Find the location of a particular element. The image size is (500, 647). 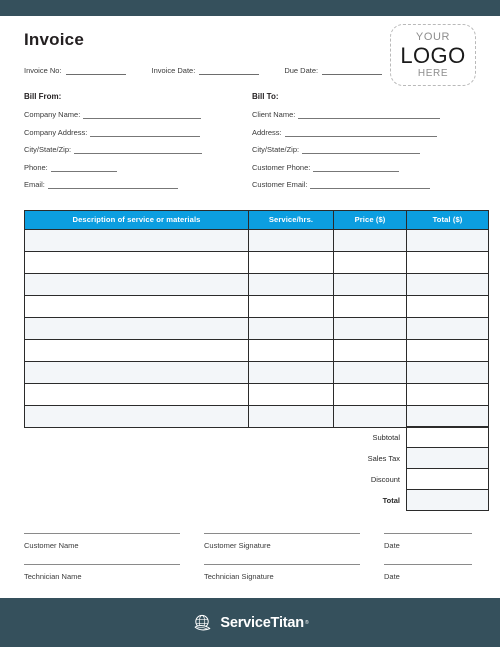

company-city-state-zip-field: City/State/Zip: is located at coordinates (136, 149).